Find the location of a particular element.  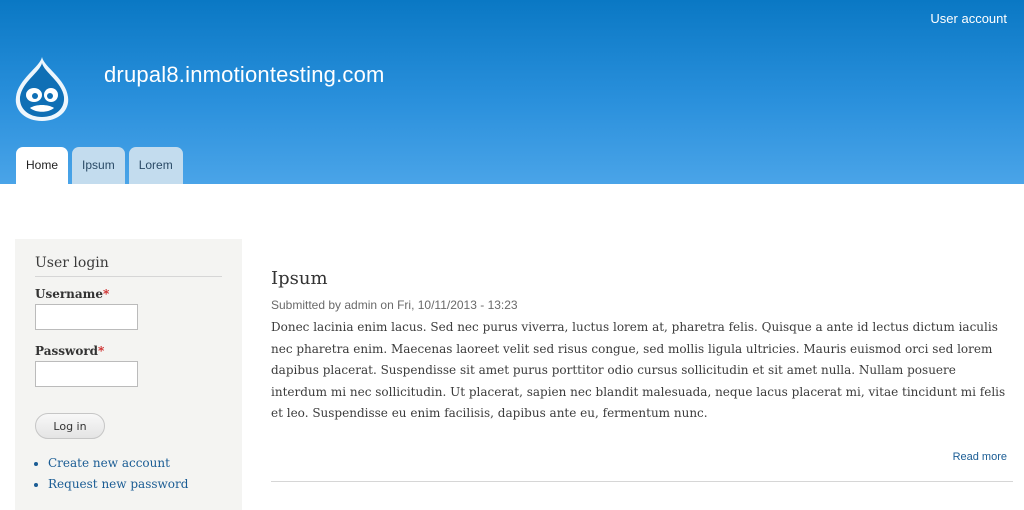

user-links: Create new account Request new password is located at coordinates (128, 474).